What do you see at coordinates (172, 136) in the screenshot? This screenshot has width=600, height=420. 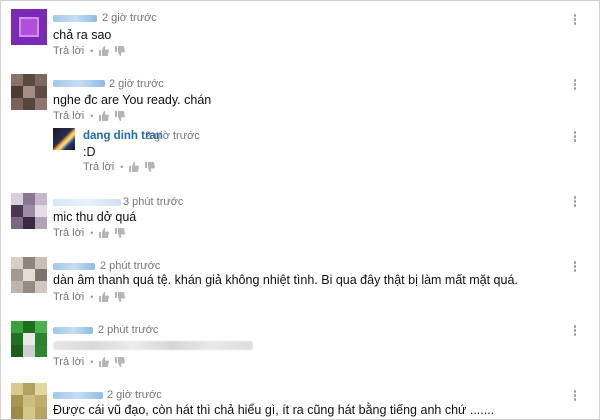 I see `reply-timestamp: 2 giờ trước` at bounding box center [172, 136].